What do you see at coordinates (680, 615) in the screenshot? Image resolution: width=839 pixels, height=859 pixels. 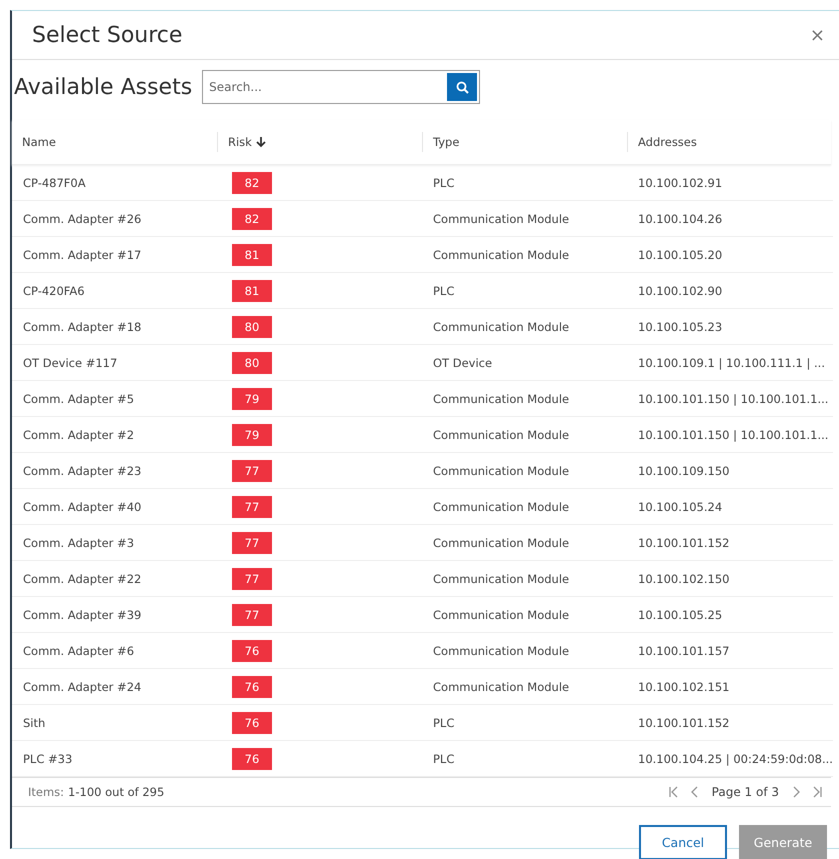 I see `addresses-cell-text: 10.100.105.25` at bounding box center [680, 615].